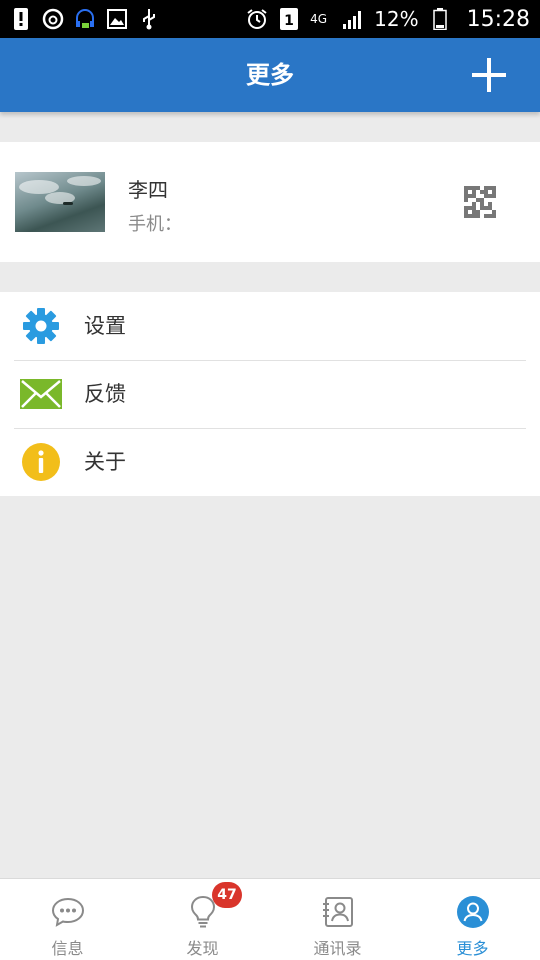  I want to click on bird-shape, so click(68, 203).